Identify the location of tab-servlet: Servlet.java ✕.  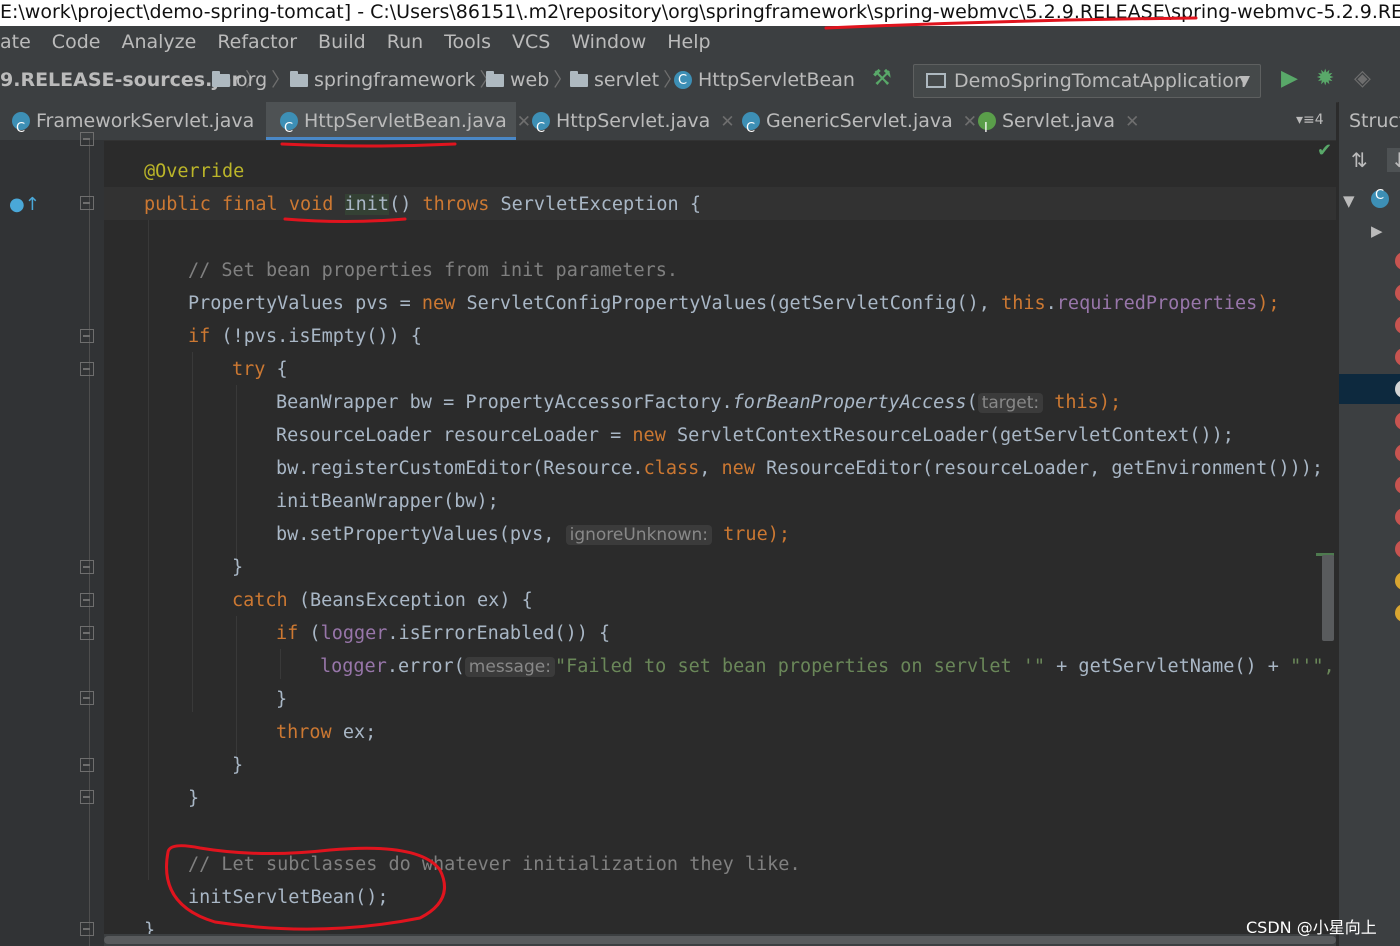
(1058, 121).